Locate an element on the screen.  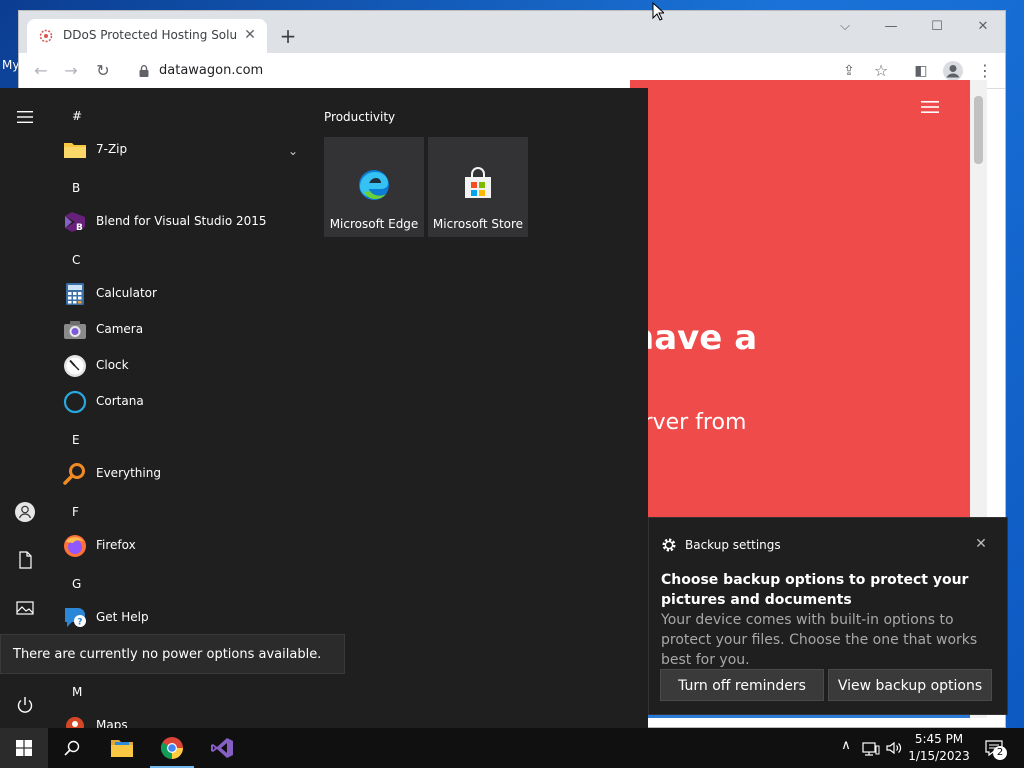
app-name: Get Help is located at coordinates (122, 617).